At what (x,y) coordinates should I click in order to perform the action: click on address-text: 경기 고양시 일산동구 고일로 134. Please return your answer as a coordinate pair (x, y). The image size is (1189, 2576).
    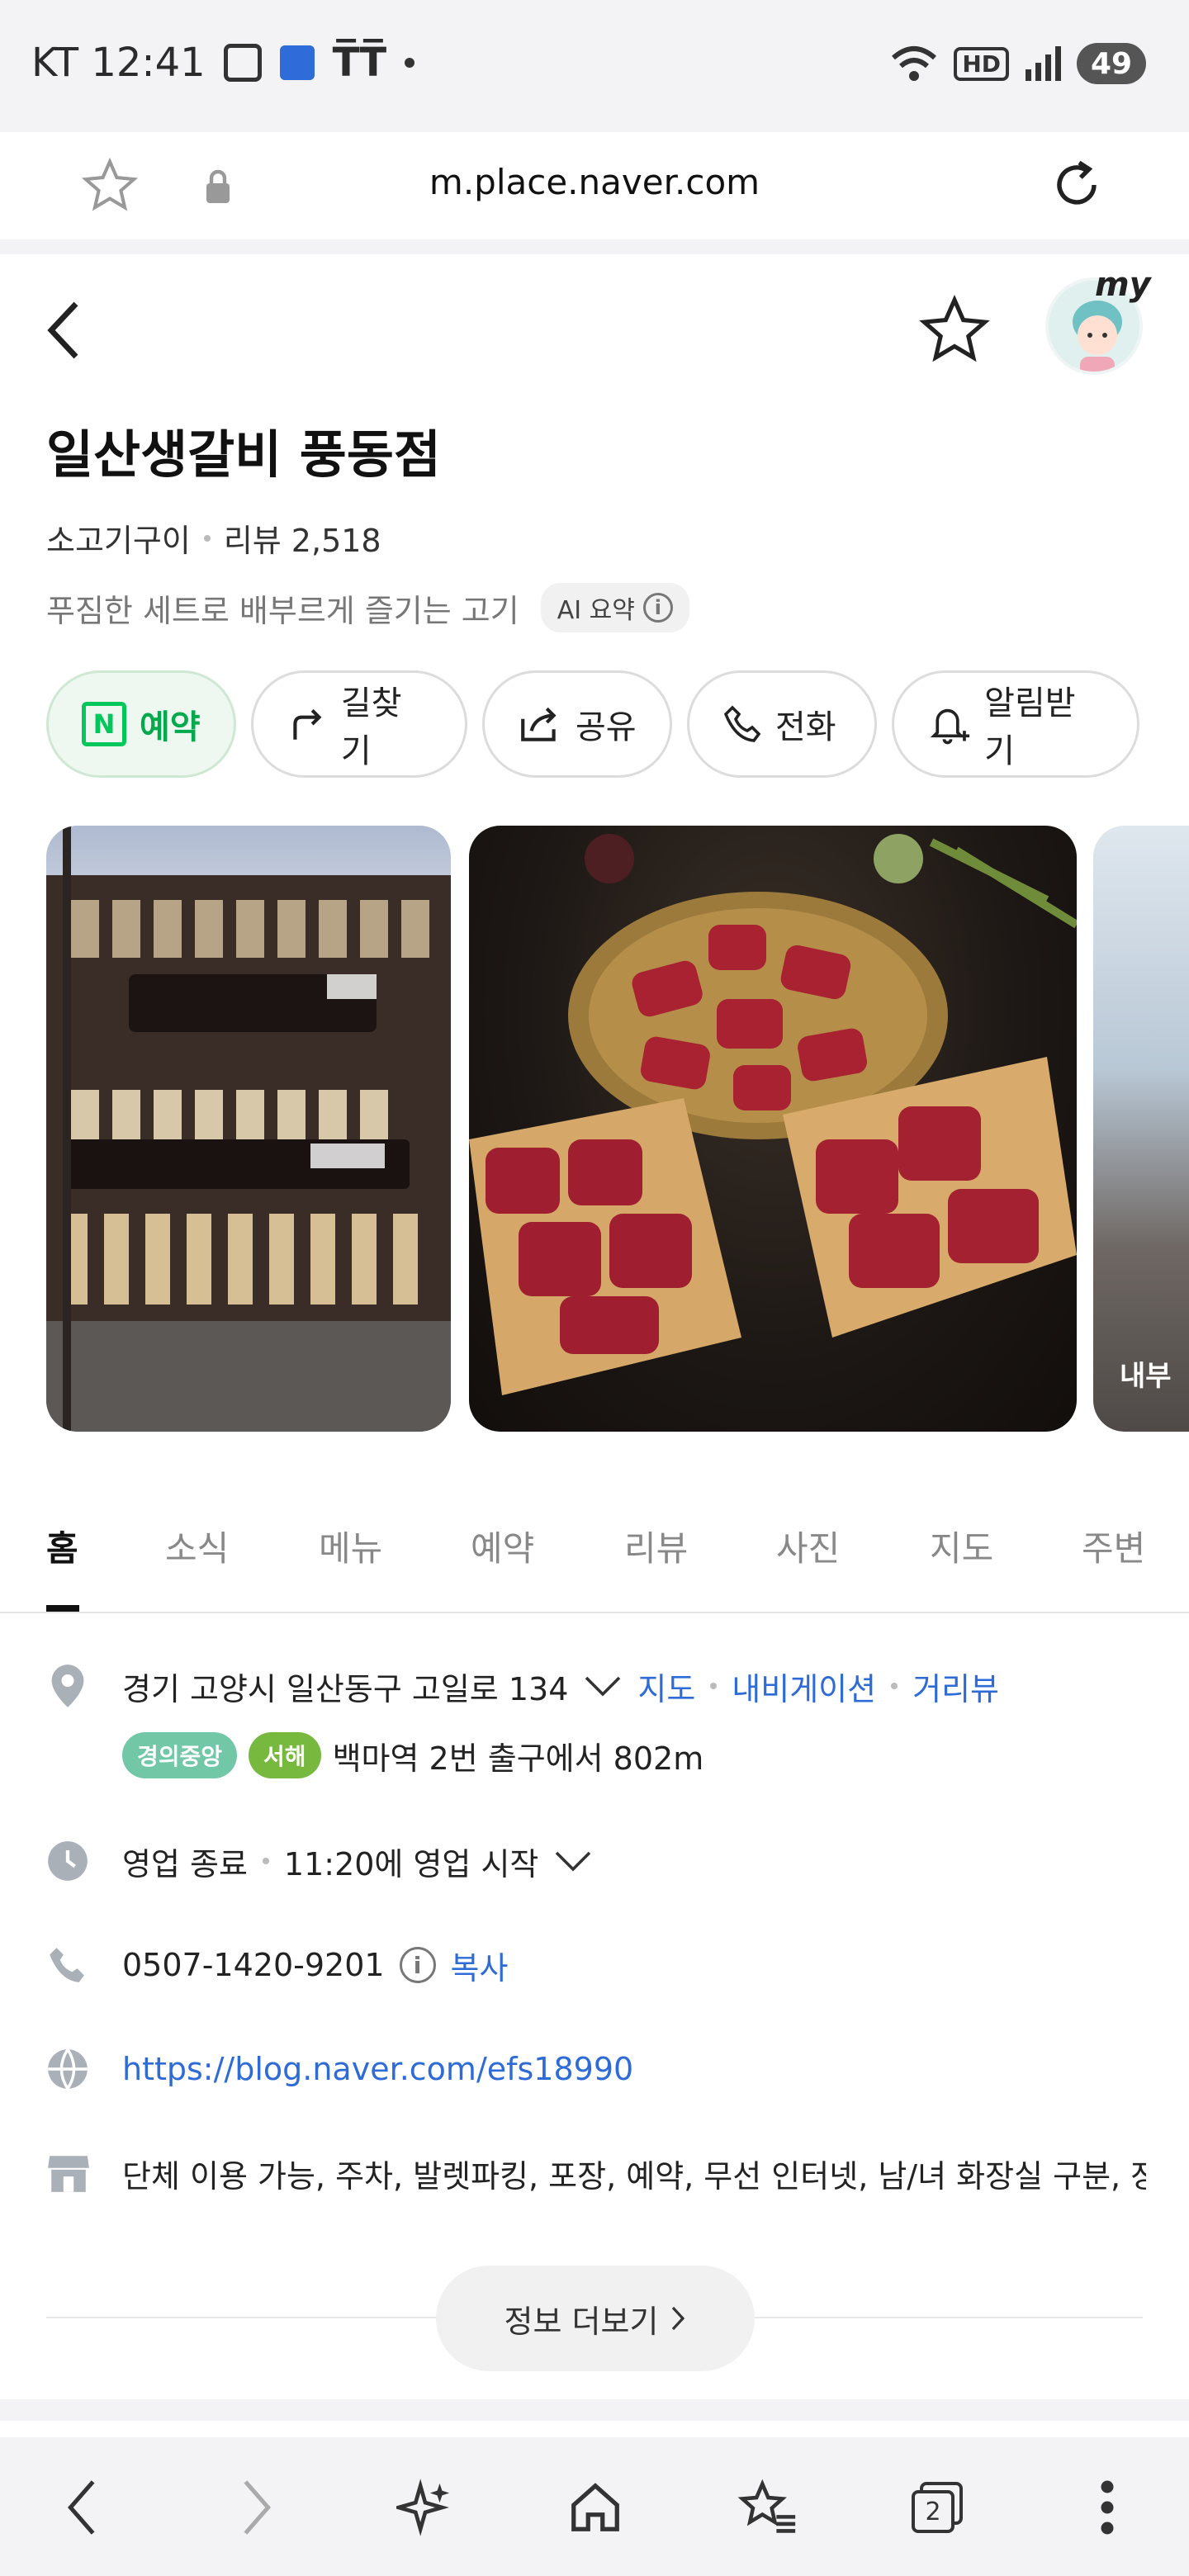
    Looking at the image, I should click on (345, 1688).